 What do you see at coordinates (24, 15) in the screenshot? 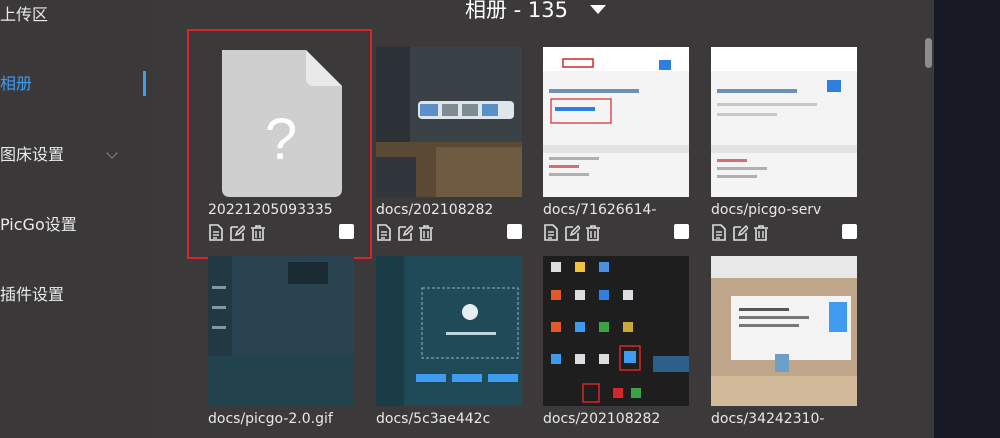
I see `sidebar-item-upload: 上传区` at bounding box center [24, 15].